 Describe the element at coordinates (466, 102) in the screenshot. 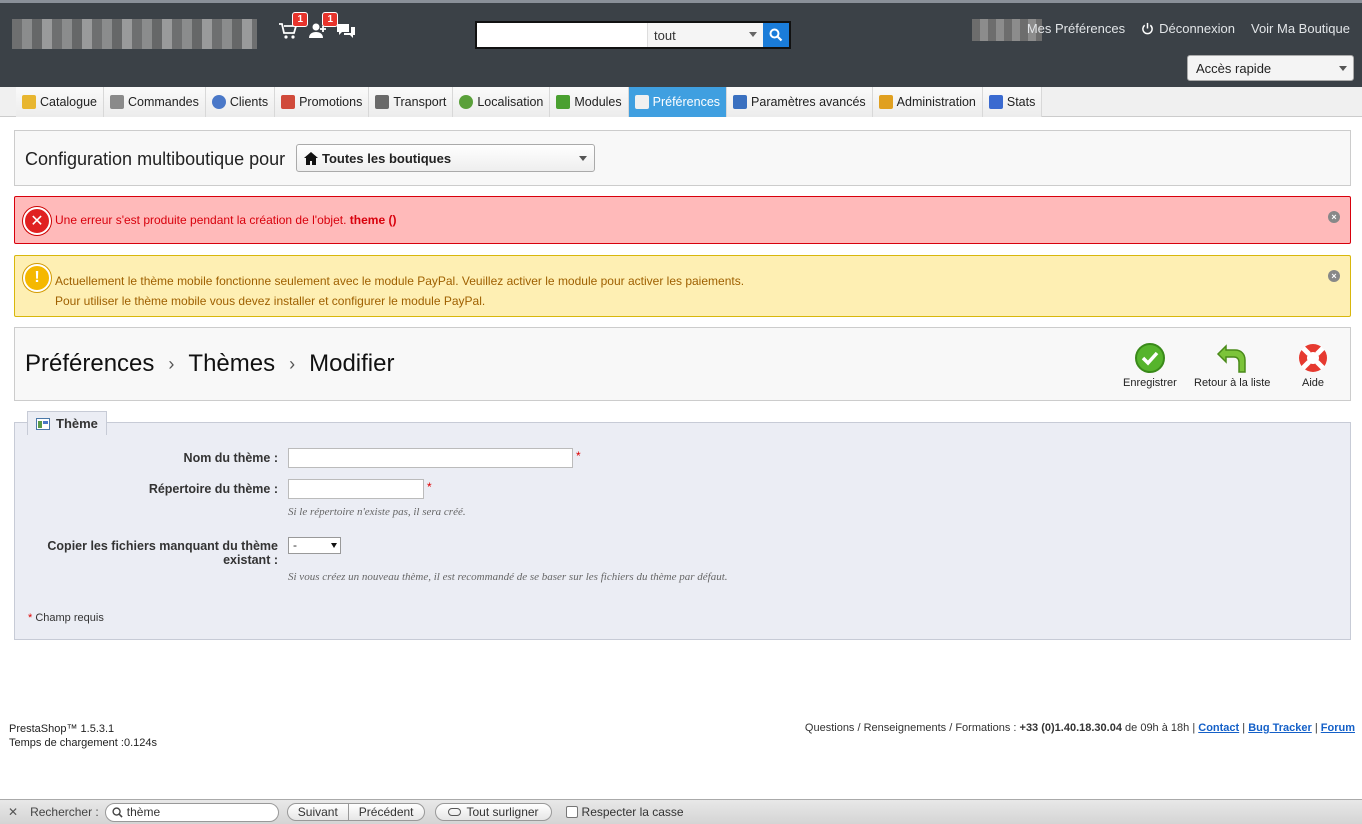

I see `globe-icon` at that location.